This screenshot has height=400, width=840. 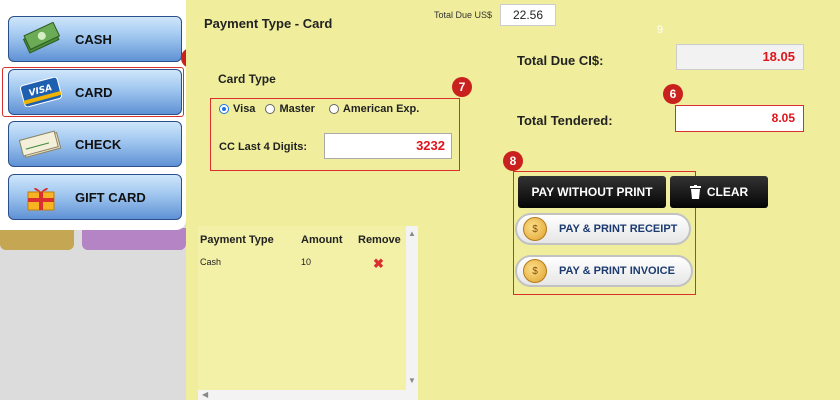 I want to click on cc-last-4-label: CC Last 4 Digits:, so click(x=263, y=147).